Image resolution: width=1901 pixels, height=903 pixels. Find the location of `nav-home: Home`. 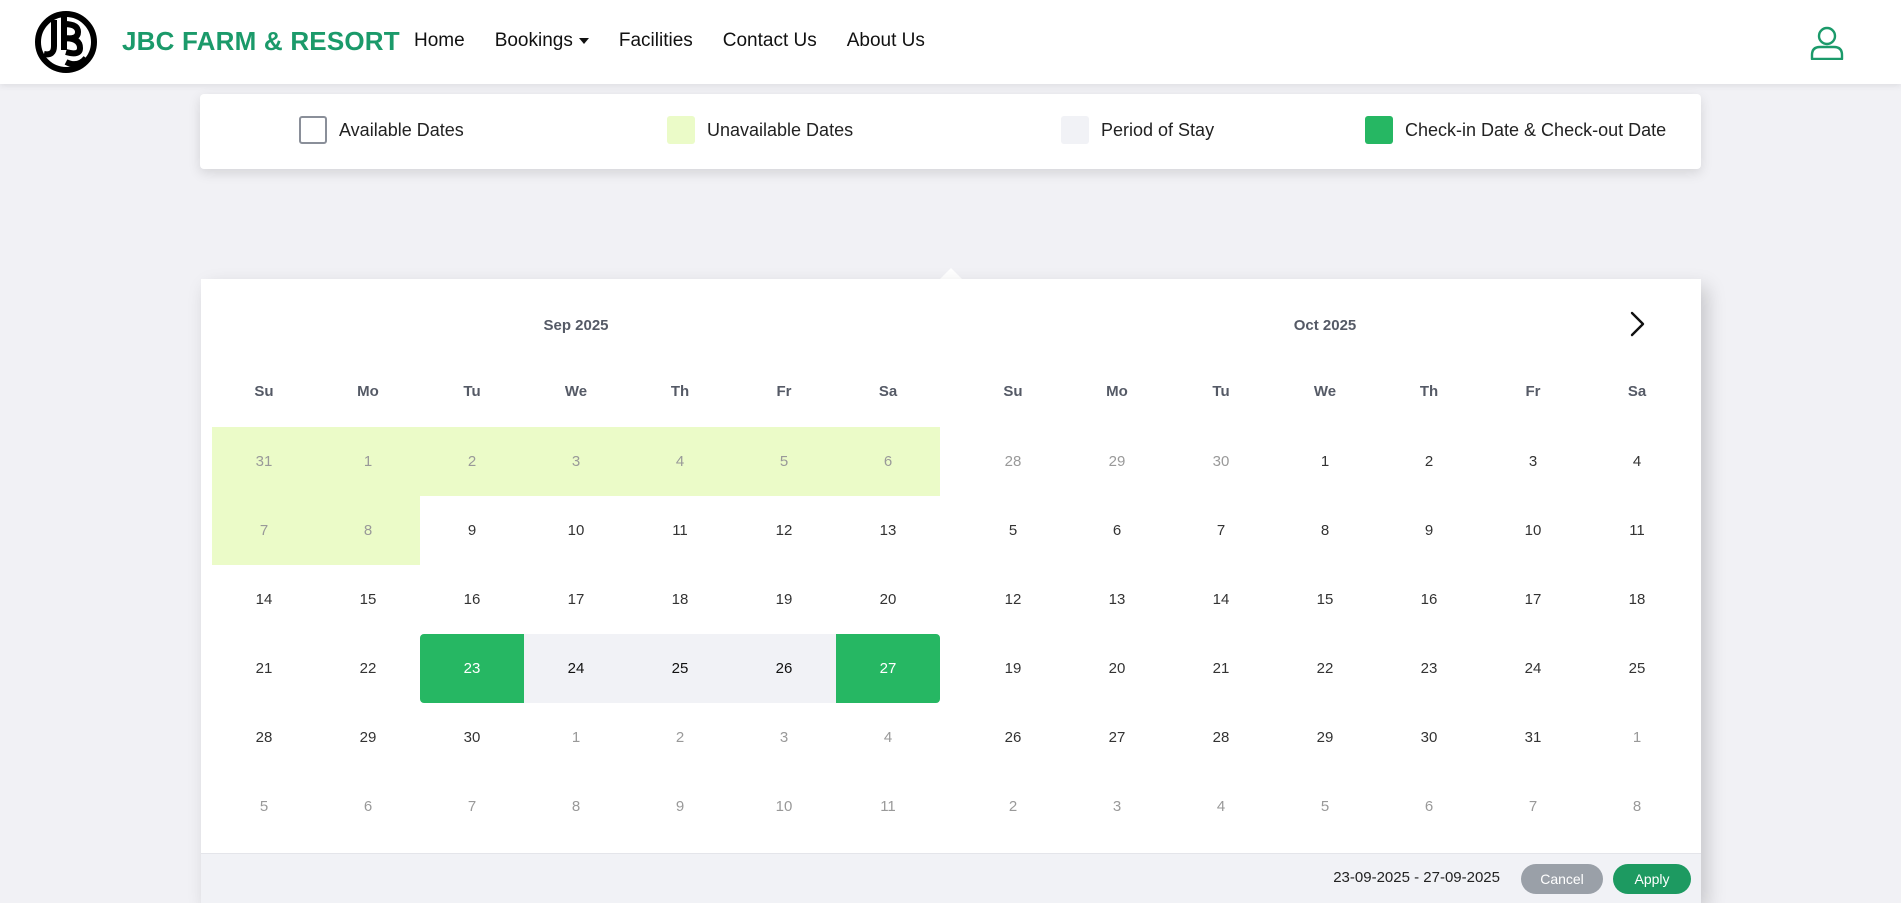

nav-home: Home is located at coordinates (439, 41).